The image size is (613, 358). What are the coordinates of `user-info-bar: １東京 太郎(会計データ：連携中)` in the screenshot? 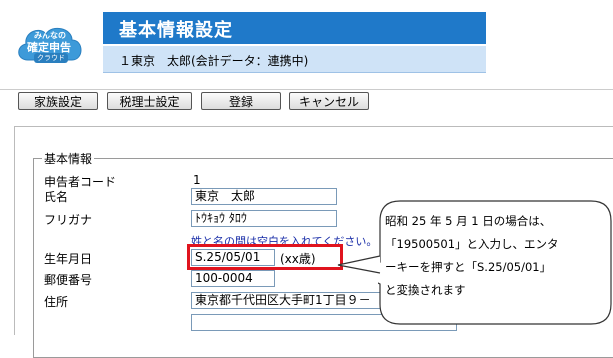 It's located at (294, 59).